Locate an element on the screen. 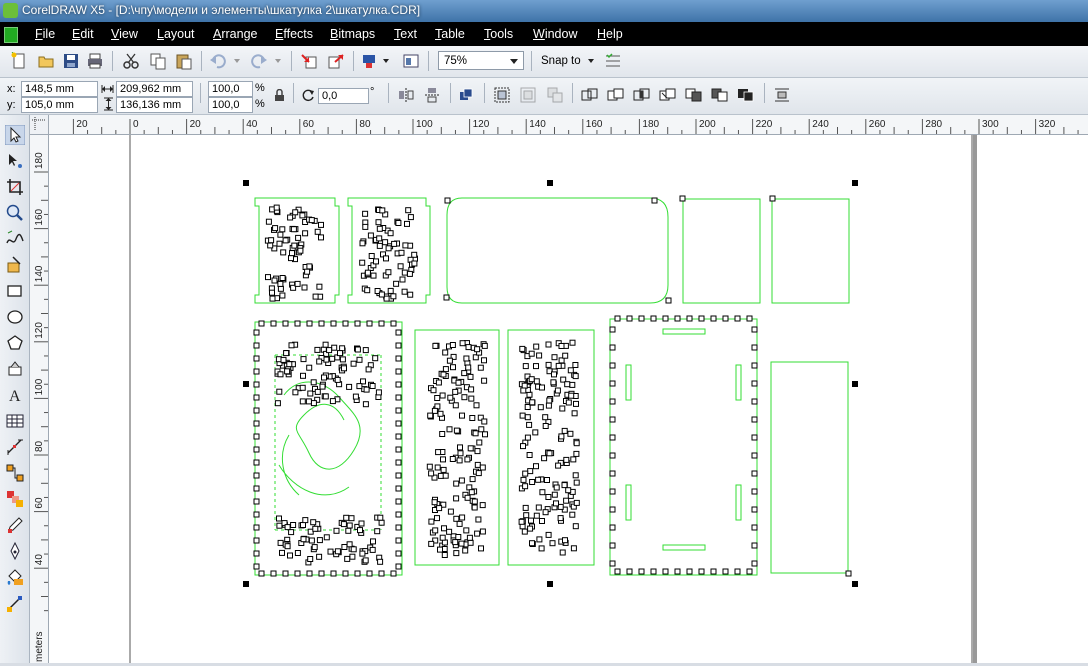 Image resolution: width=1088 pixels, height=666 pixels. object-width-field: 209,962 mm is located at coordinates (154, 89).